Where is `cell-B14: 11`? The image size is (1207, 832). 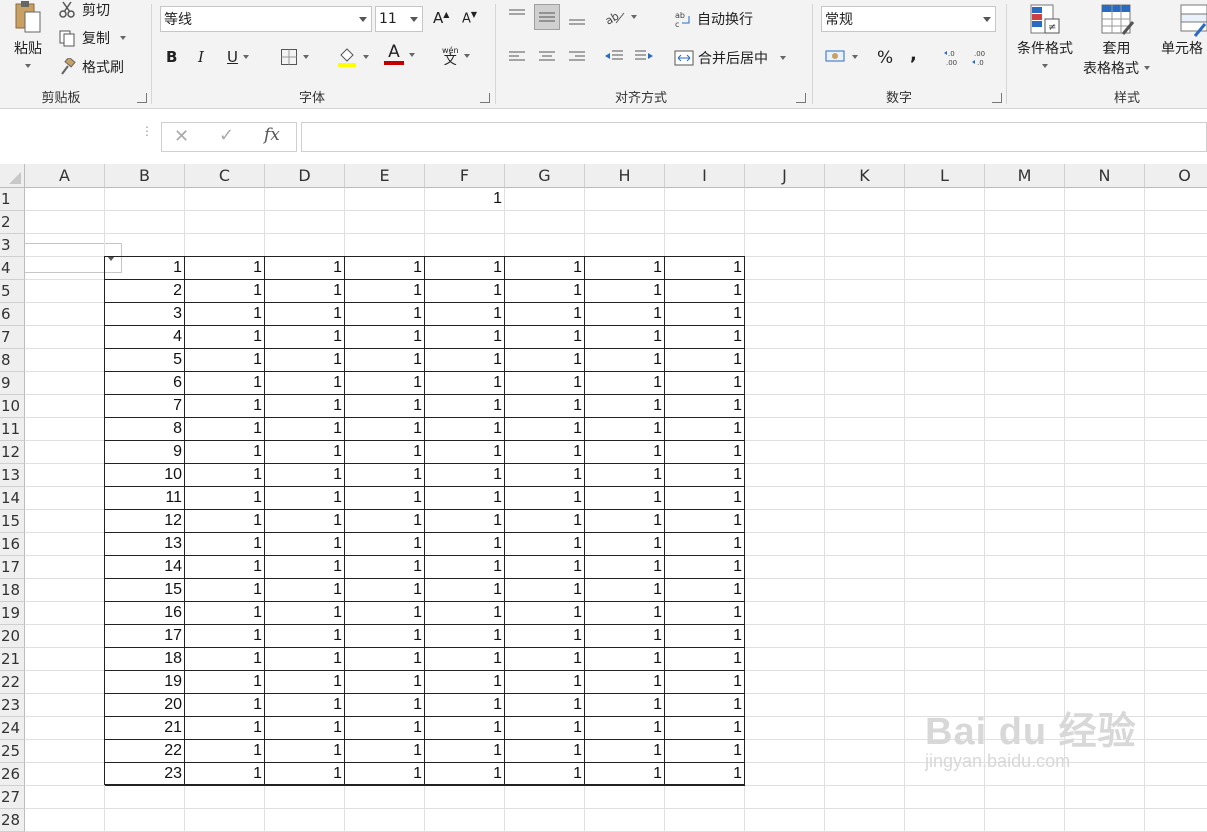 cell-B14: 11 is located at coordinates (145, 498).